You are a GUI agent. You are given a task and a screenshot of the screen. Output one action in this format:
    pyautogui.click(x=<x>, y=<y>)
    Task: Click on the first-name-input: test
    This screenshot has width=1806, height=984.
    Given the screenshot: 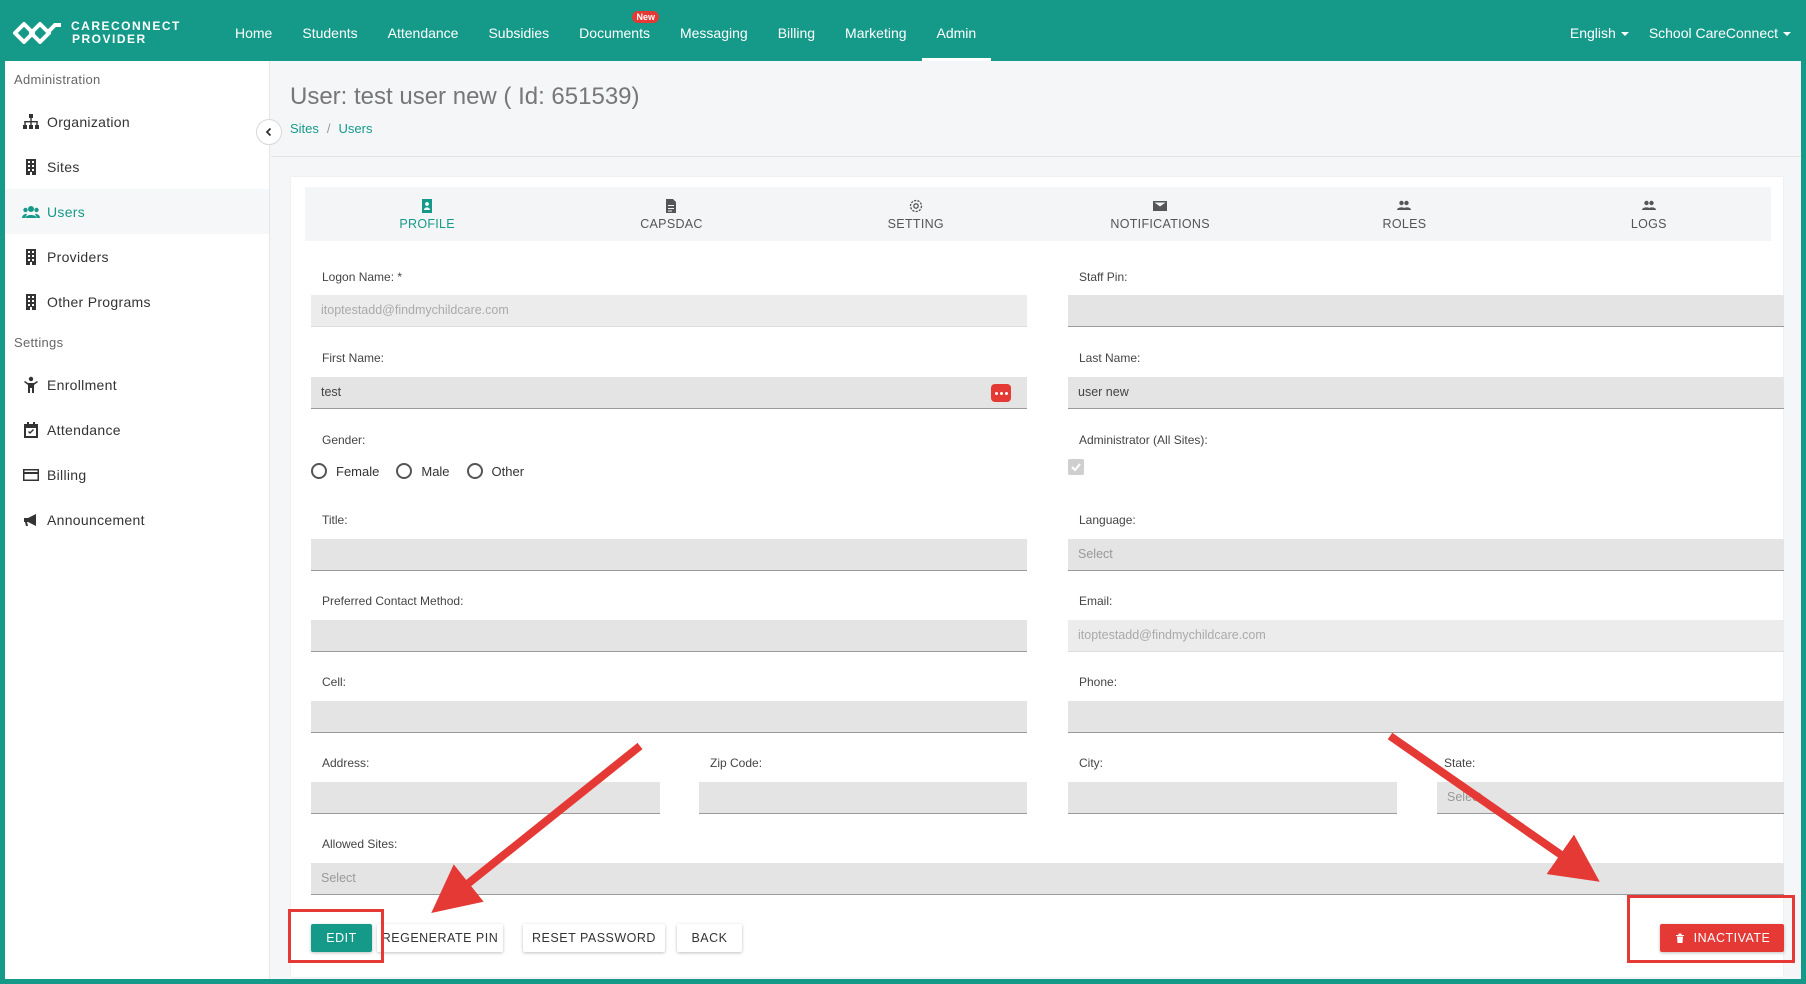 What is the action you would take?
    pyautogui.click(x=669, y=393)
    